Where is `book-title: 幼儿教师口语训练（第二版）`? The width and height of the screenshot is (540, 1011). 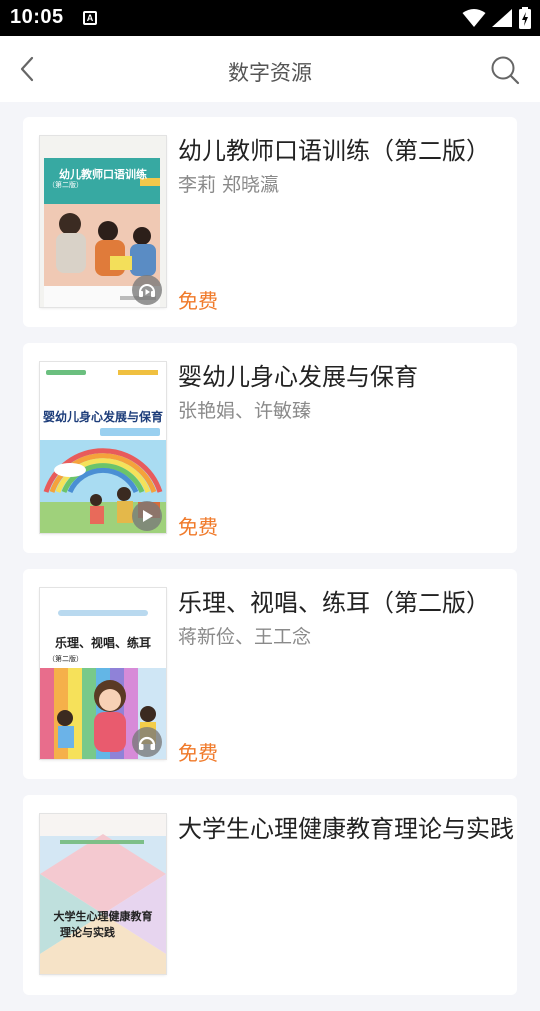 book-title: 幼儿教师口语训练（第二版） is located at coordinates (345, 148).